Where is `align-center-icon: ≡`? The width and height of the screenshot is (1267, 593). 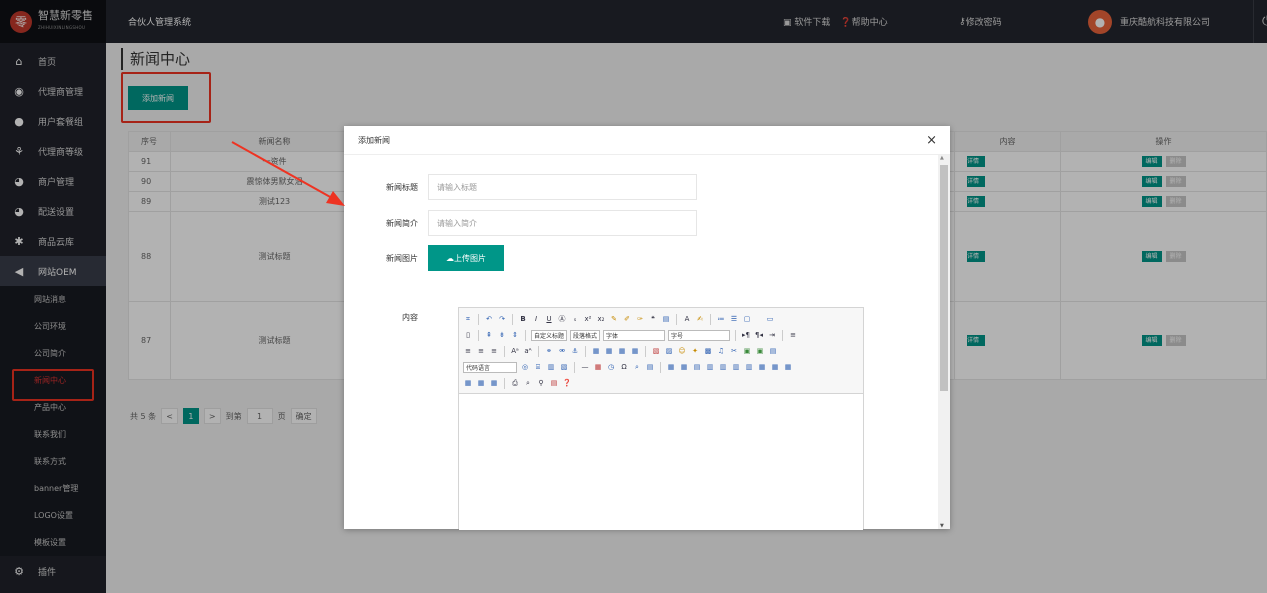
align-center-icon: ≡ is located at coordinates (481, 351).